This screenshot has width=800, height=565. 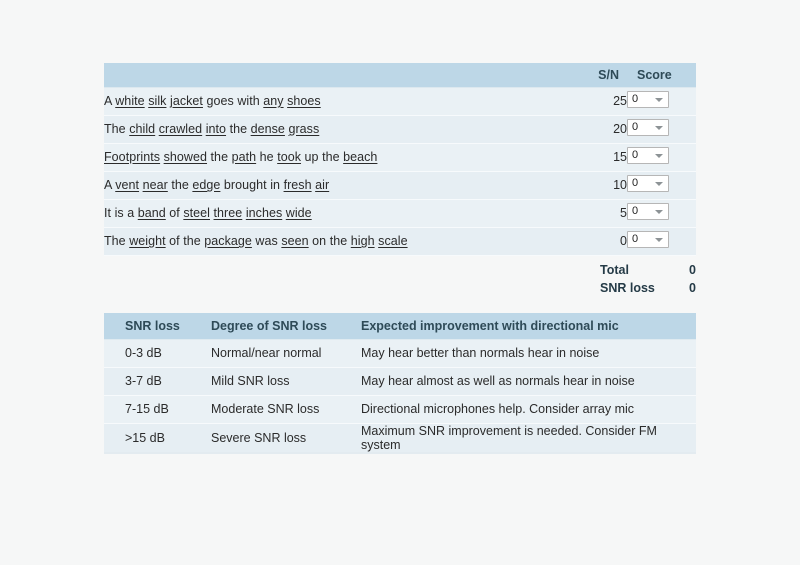 I want to click on keyword: silk, so click(x=157, y=101).